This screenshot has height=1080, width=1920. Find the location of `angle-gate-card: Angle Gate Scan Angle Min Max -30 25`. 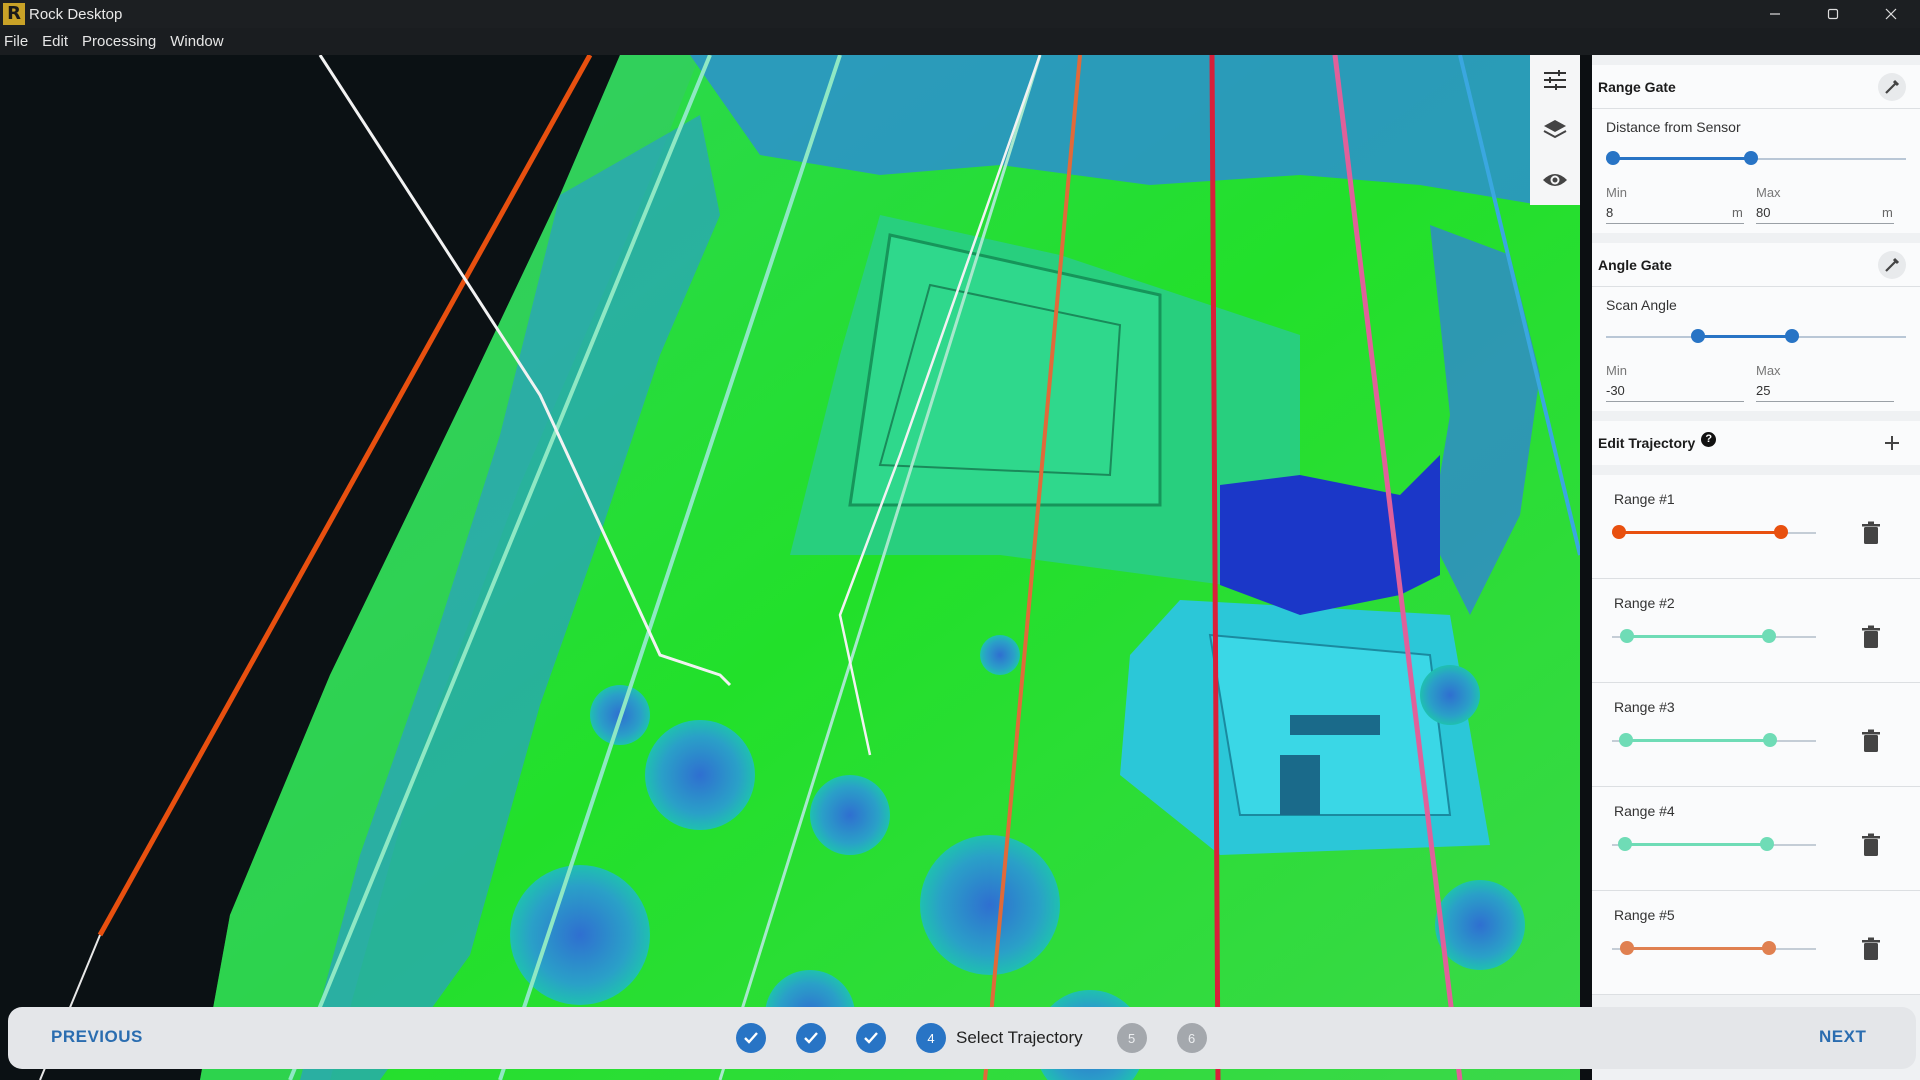

angle-gate-card: Angle Gate Scan Angle Min Max -30 25 is located at coordinates (1756, 327).